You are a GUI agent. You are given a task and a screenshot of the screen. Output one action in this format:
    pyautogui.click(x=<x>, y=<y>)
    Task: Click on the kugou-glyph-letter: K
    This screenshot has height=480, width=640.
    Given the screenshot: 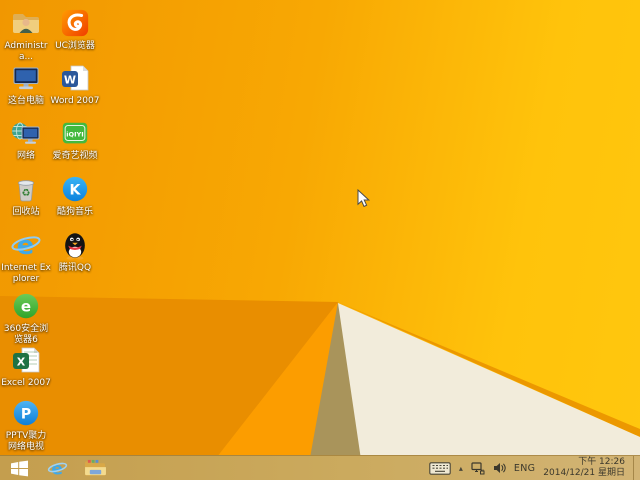 What is the action you would take?
    pyautogui.click(x=76, y=191)
    